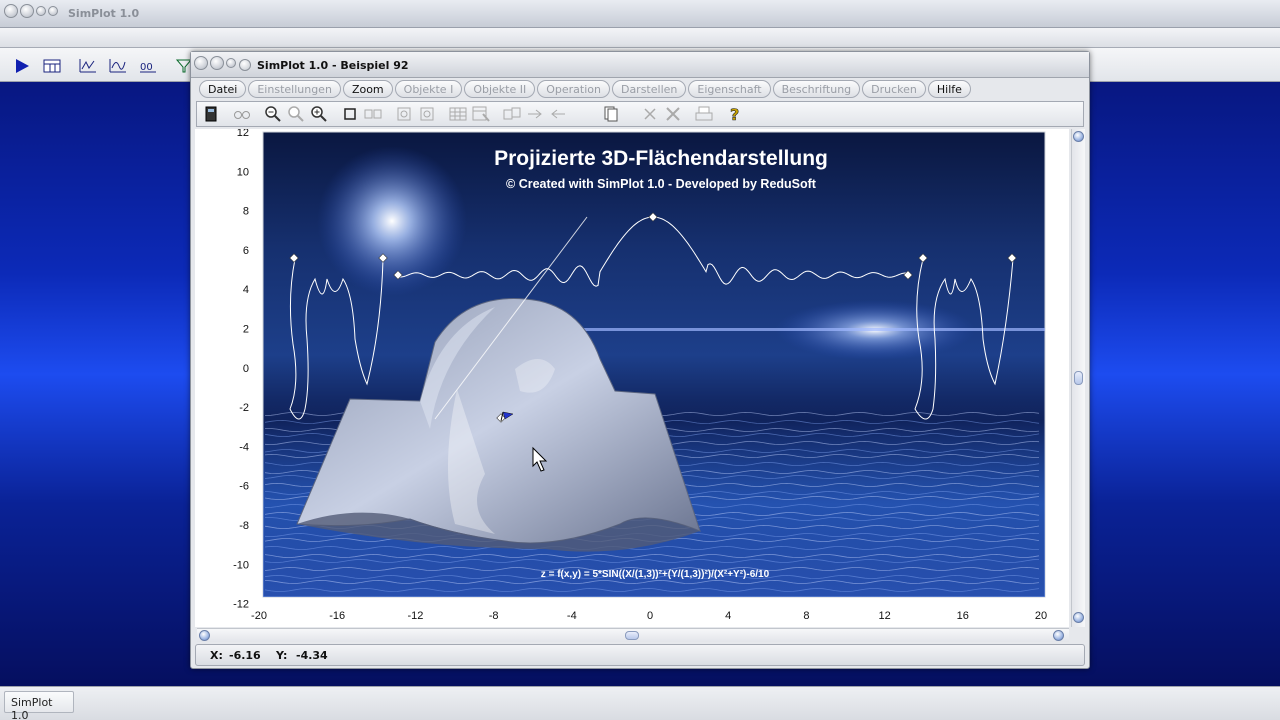 The image size is (1280, 720). What do you see at coordinates (458, 114) in the screenshot?
I see `grid-icon` at bounding box center [458, 114].